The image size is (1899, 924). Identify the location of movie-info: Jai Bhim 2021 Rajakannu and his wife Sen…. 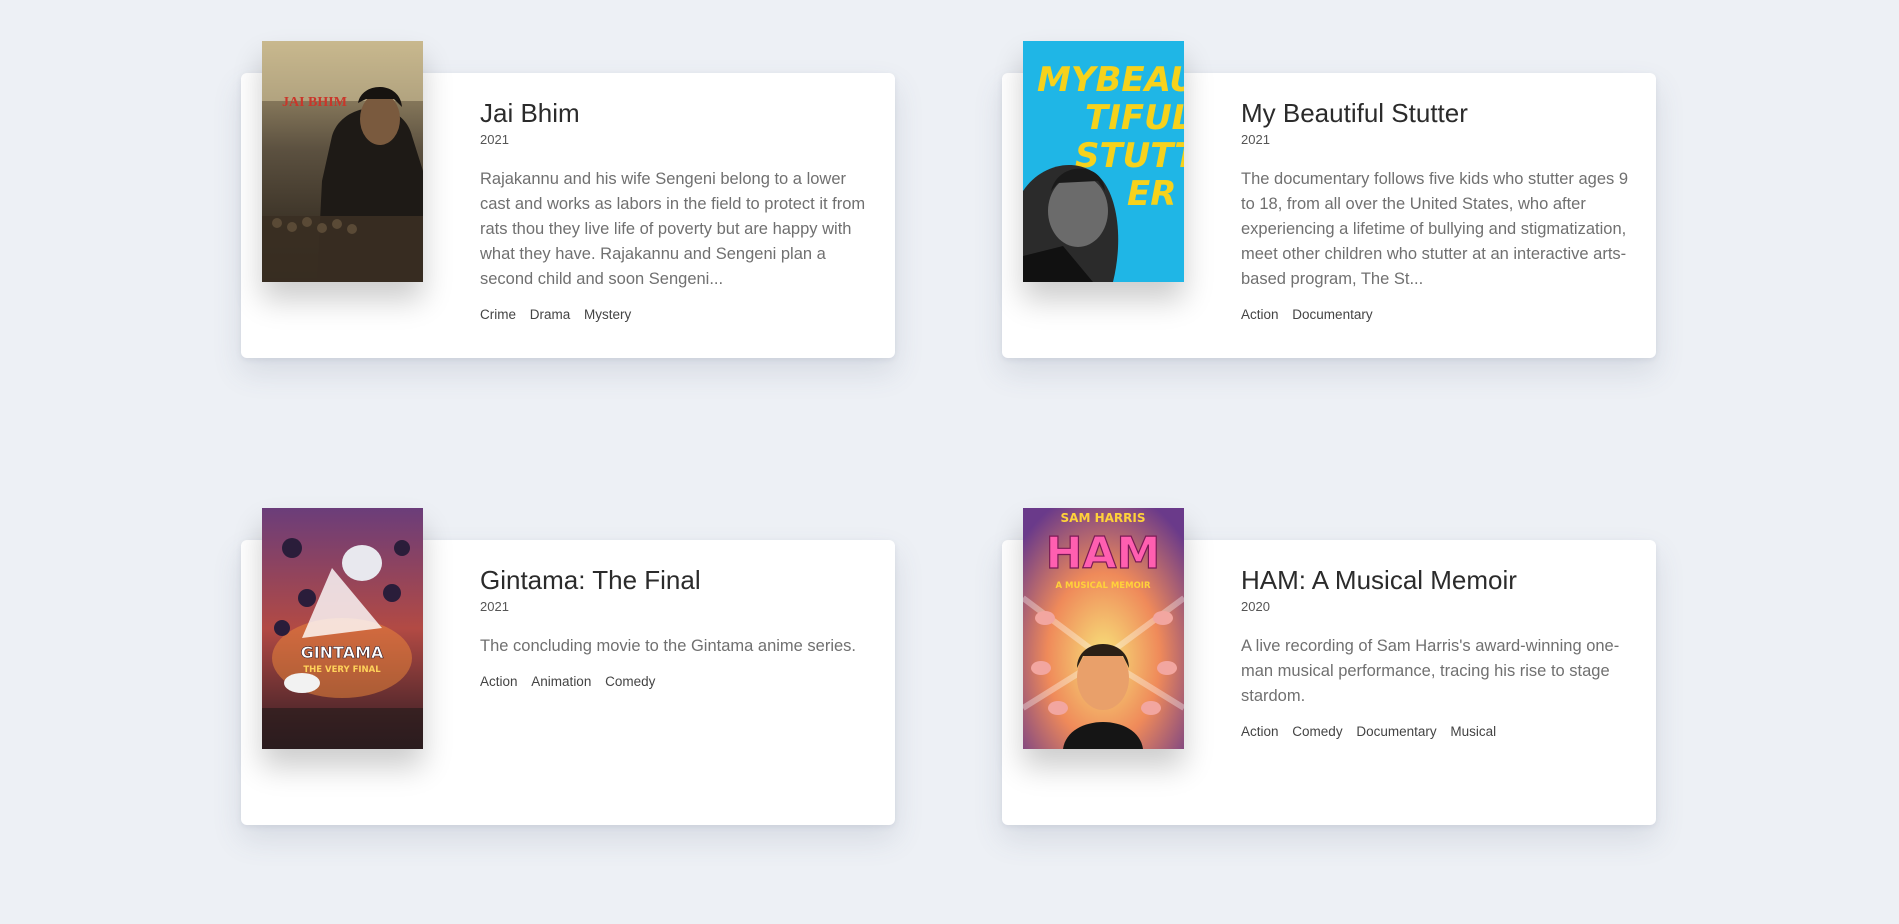
(676, 210).